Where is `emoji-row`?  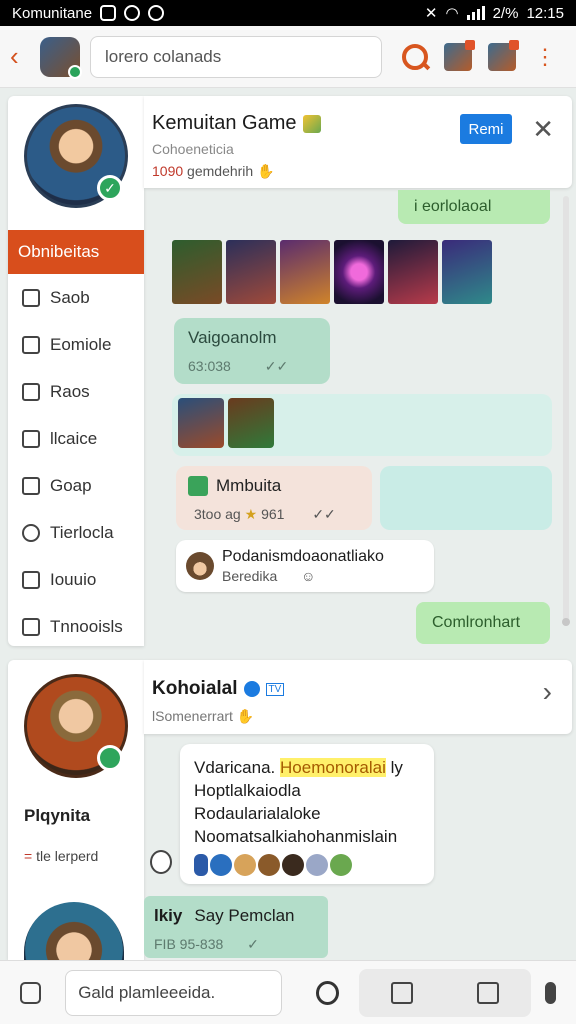
emoji-row is located at coordinates (314, 865).